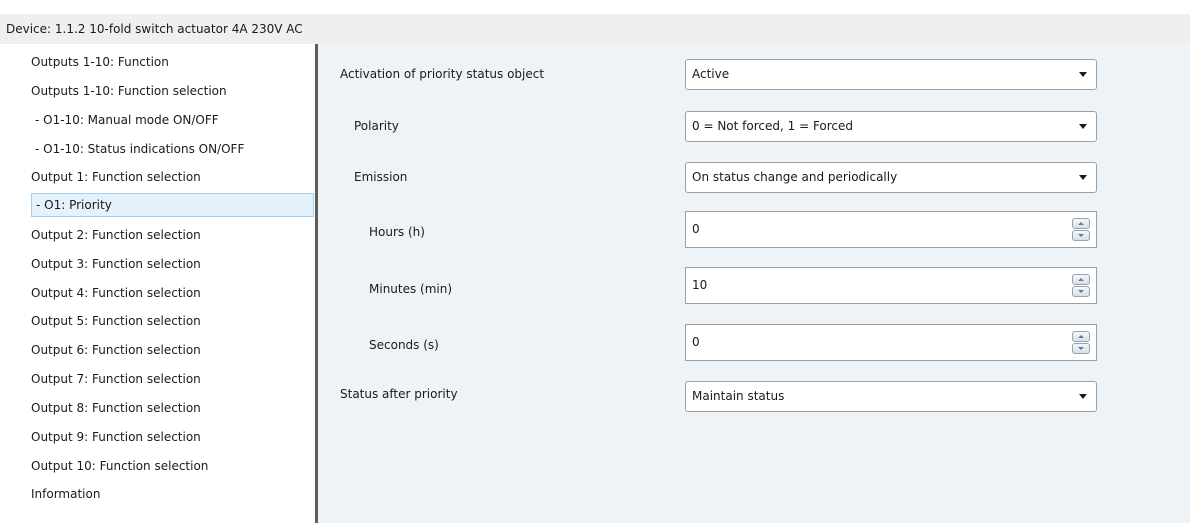  What do you see at coordinates (397, 232) in the screenshot?
I see `hours-label: Hours (h)` at bounding box center [397, 232].